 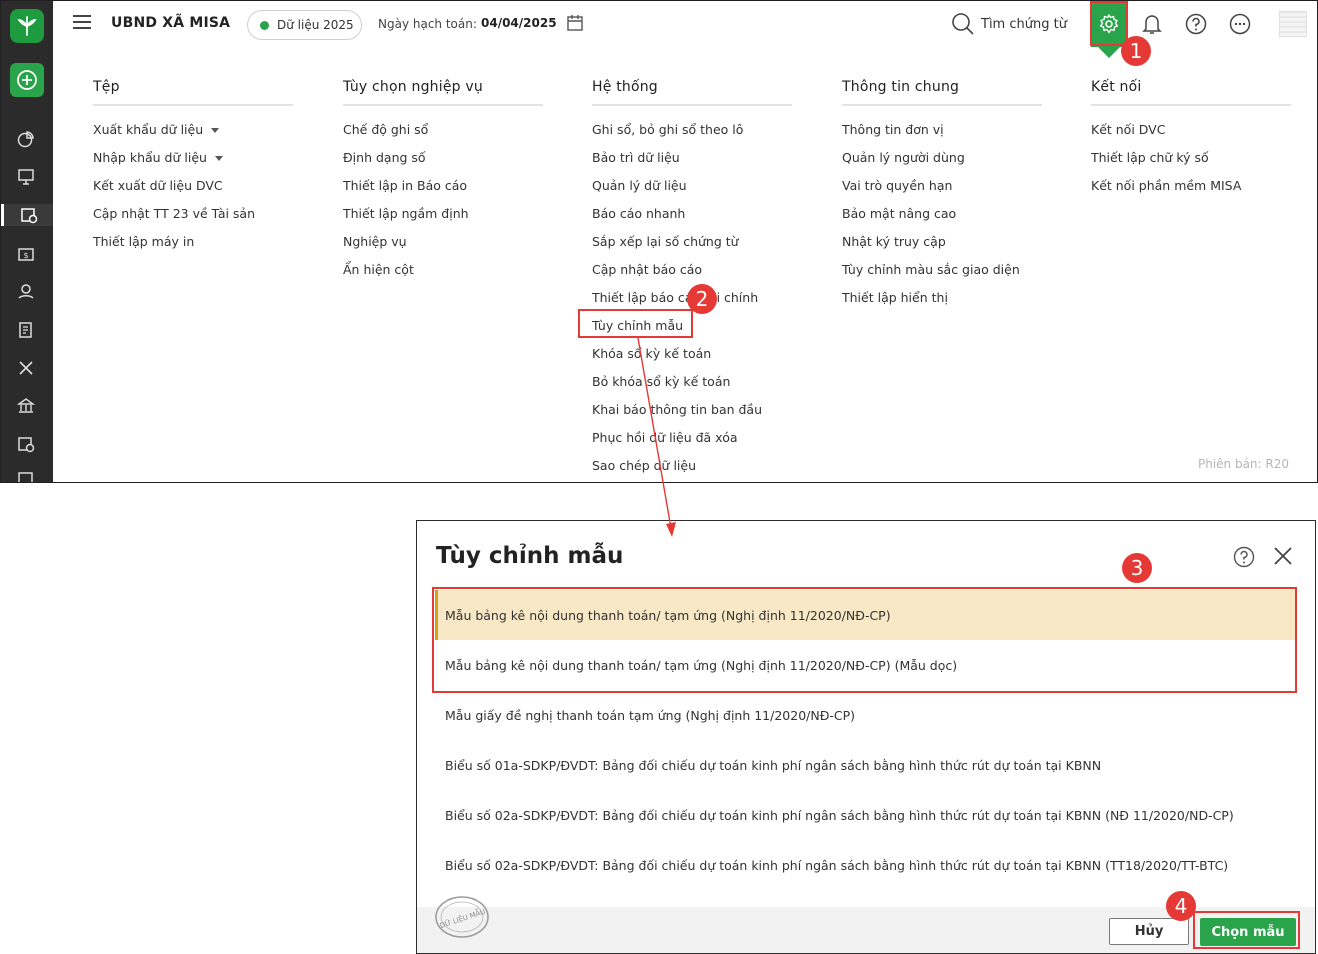 What do you see at coordinates (26, 475) in the screenshot?
I see `rail-report-icon` at bounding box center [26, 475].